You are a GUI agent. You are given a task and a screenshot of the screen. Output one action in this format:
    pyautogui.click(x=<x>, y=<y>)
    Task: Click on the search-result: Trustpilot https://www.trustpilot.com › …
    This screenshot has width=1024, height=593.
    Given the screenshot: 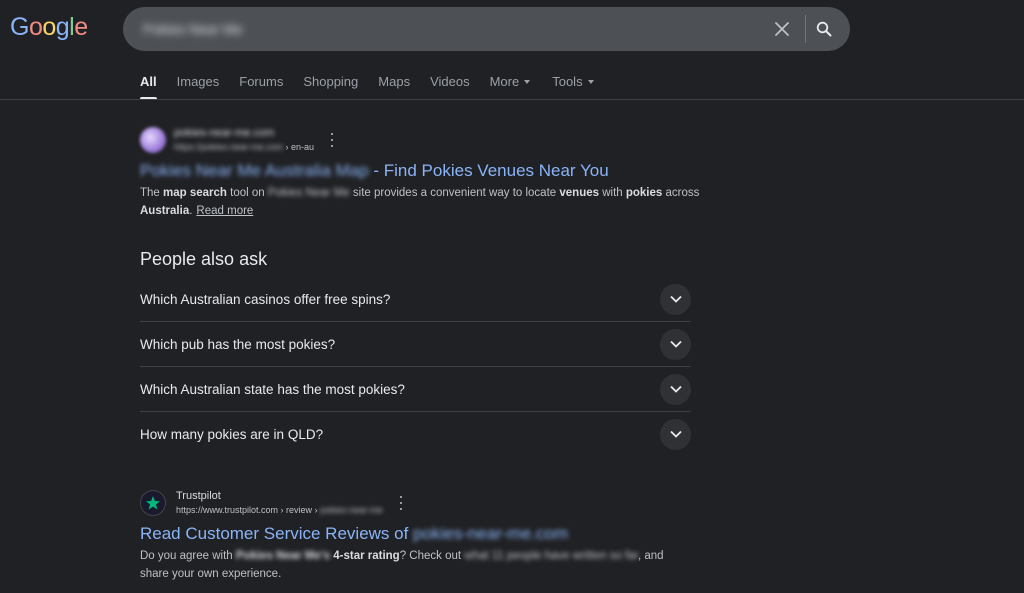 What is the action you would take?
    pyautogui.click(x=420, y=535)
    